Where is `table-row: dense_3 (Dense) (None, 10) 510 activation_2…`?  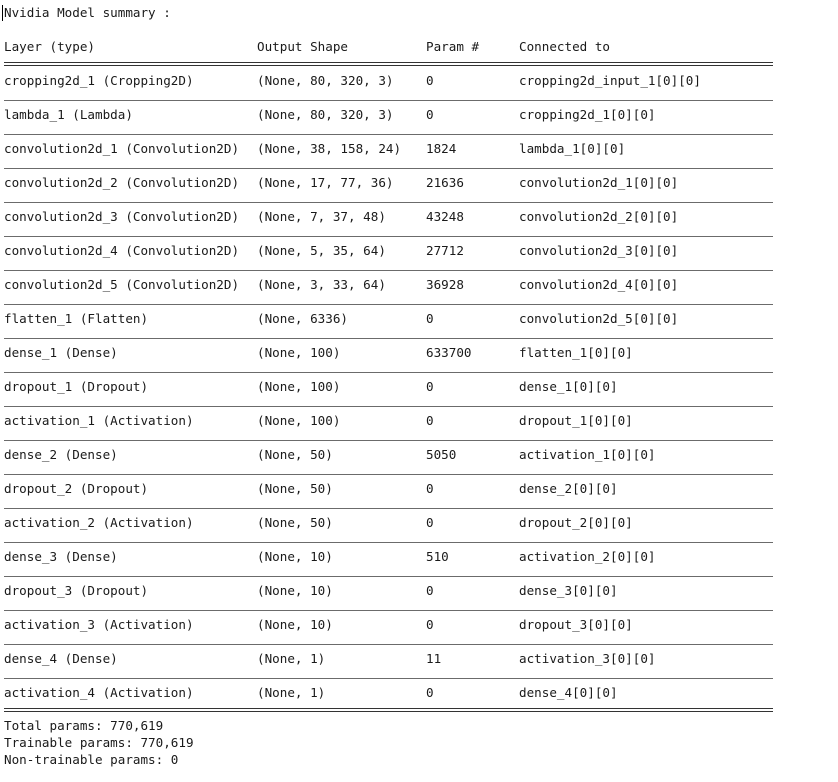
table-row: dense_3 (Dense) (None, 10) 510 activation_2… is located at coordinates (394, 557).